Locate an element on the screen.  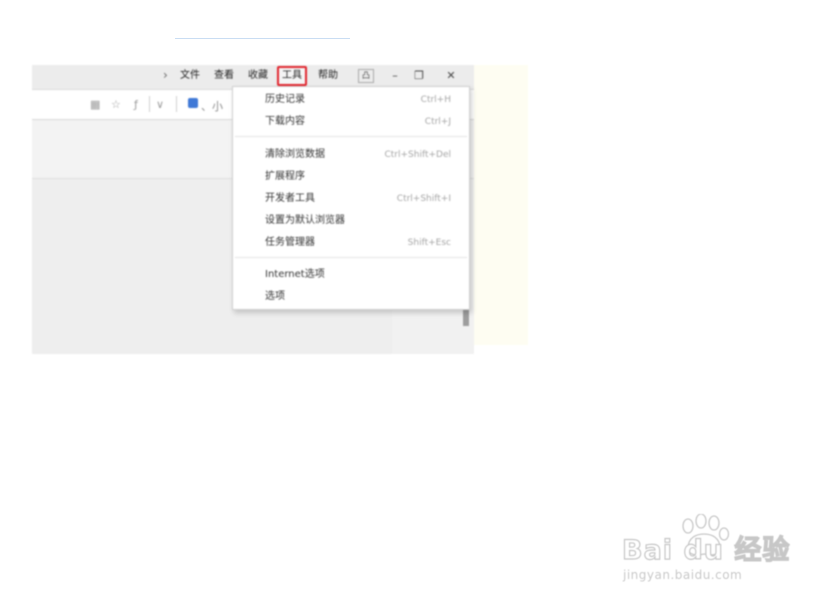
menu-item-label: 清除浏览数据 is located at coordinates (295, 154).